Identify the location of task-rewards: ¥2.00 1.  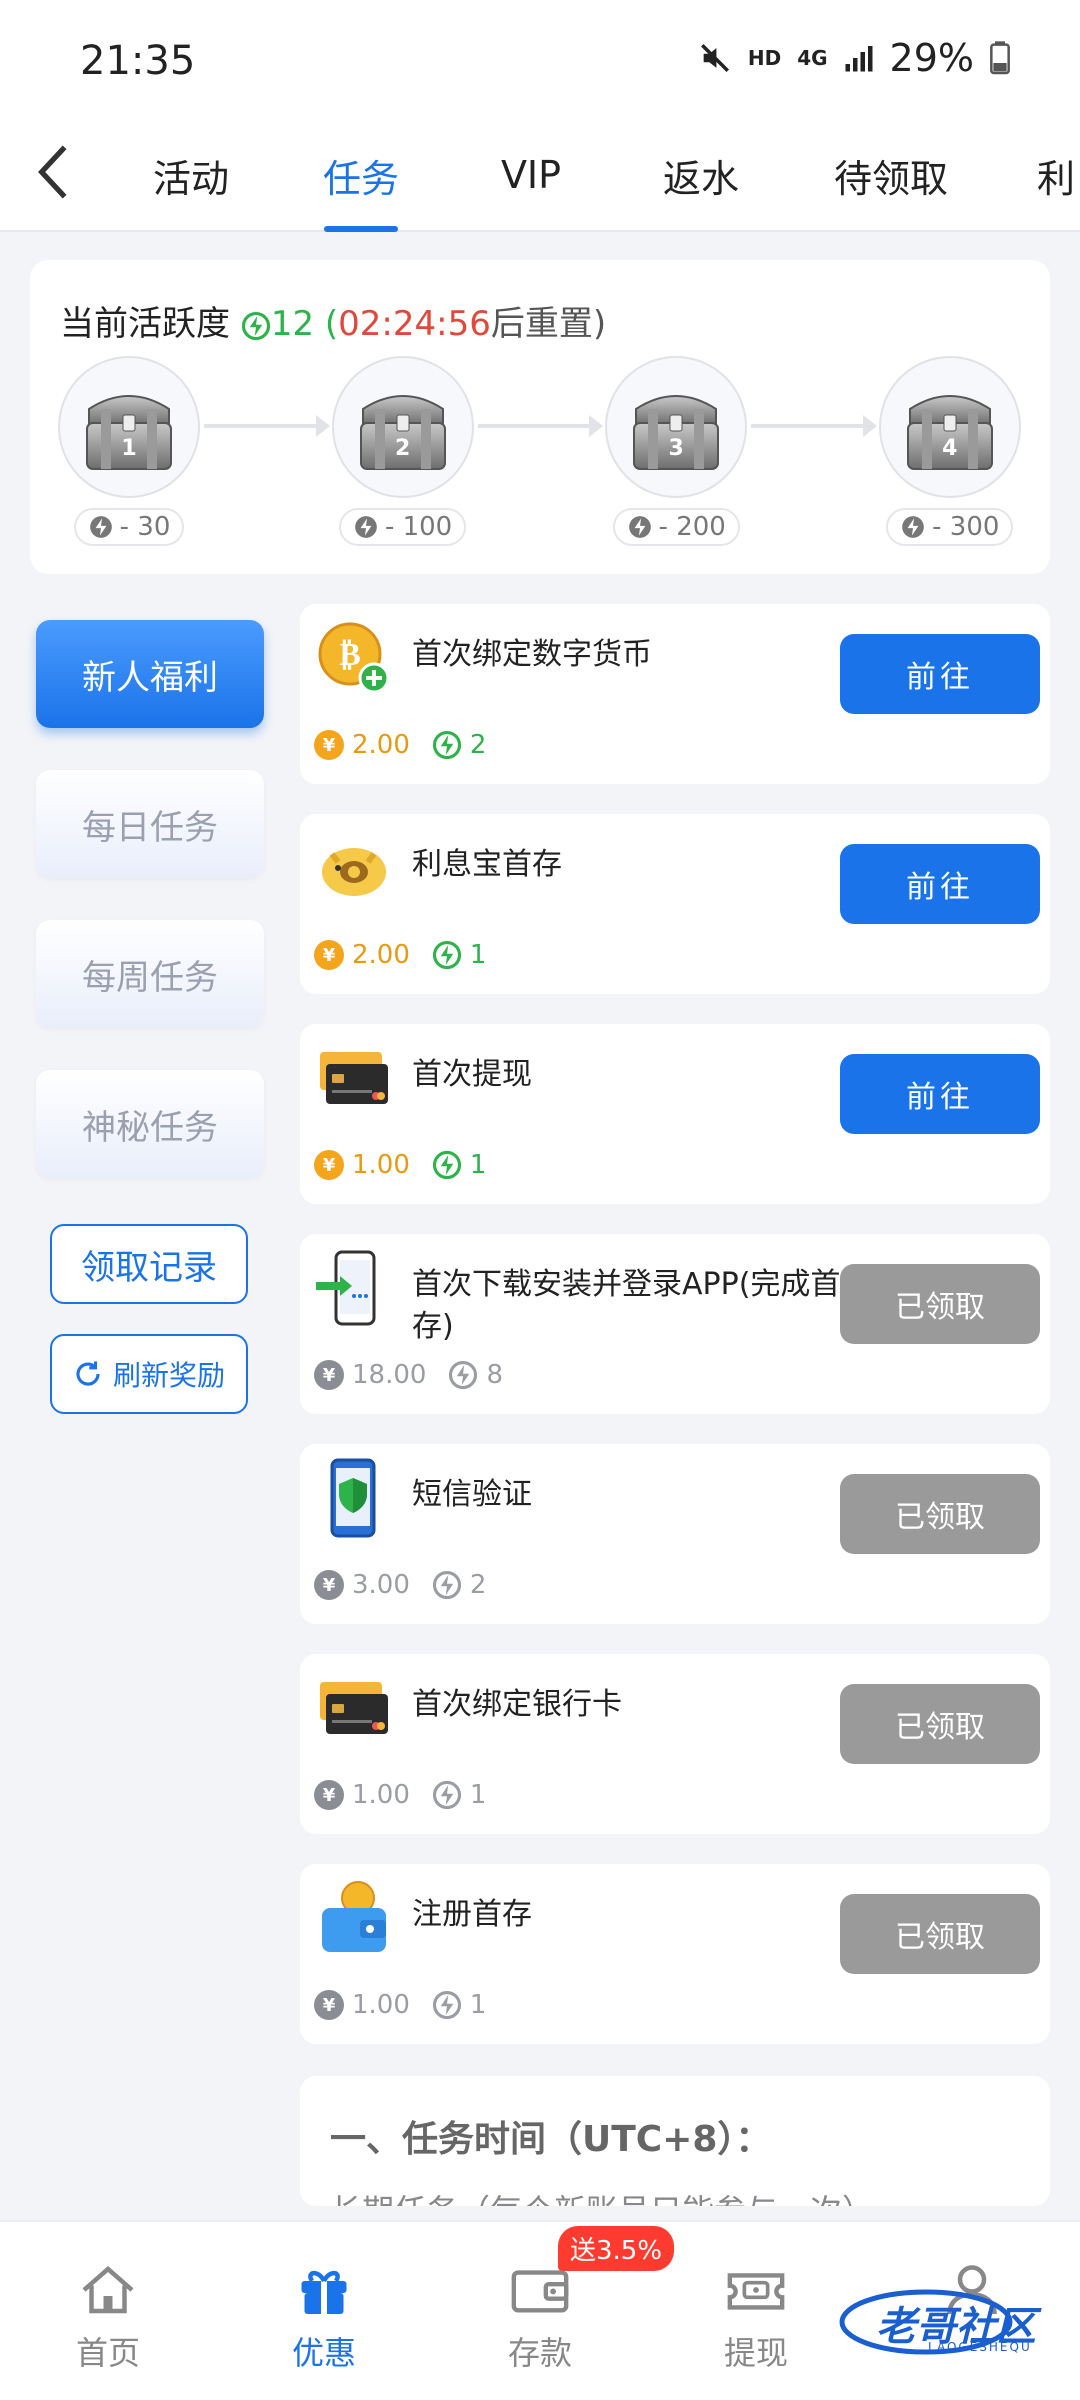
(400, 955).